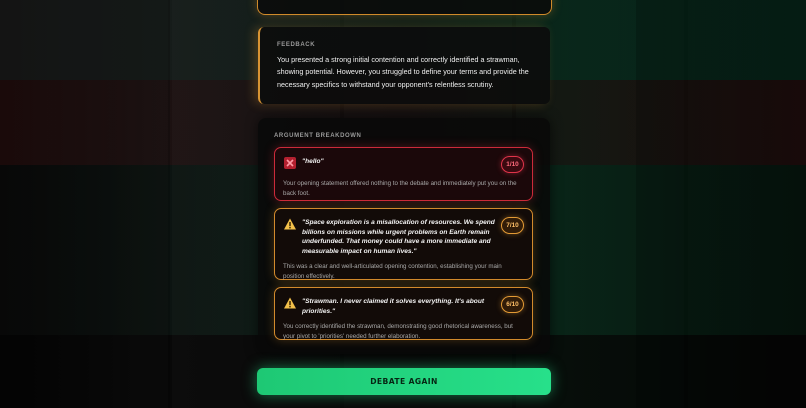 Image resolution: width=806 pixels, height=408 pixels. What do you see at coordinates (512, 164) in the screenshot?
I see `score-badge: 1/10` at bounding box center [512, 164].